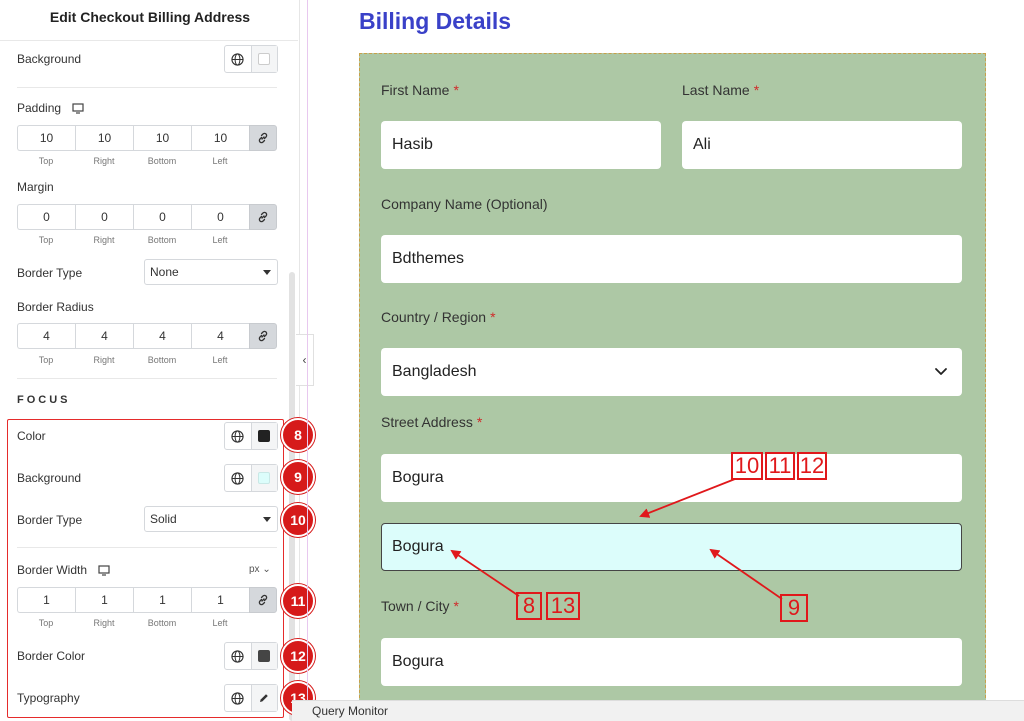  What do you see at coordinates (616, 539) in the screenshot?
I see `annotation-arrows` at bounding box center [616, 539].